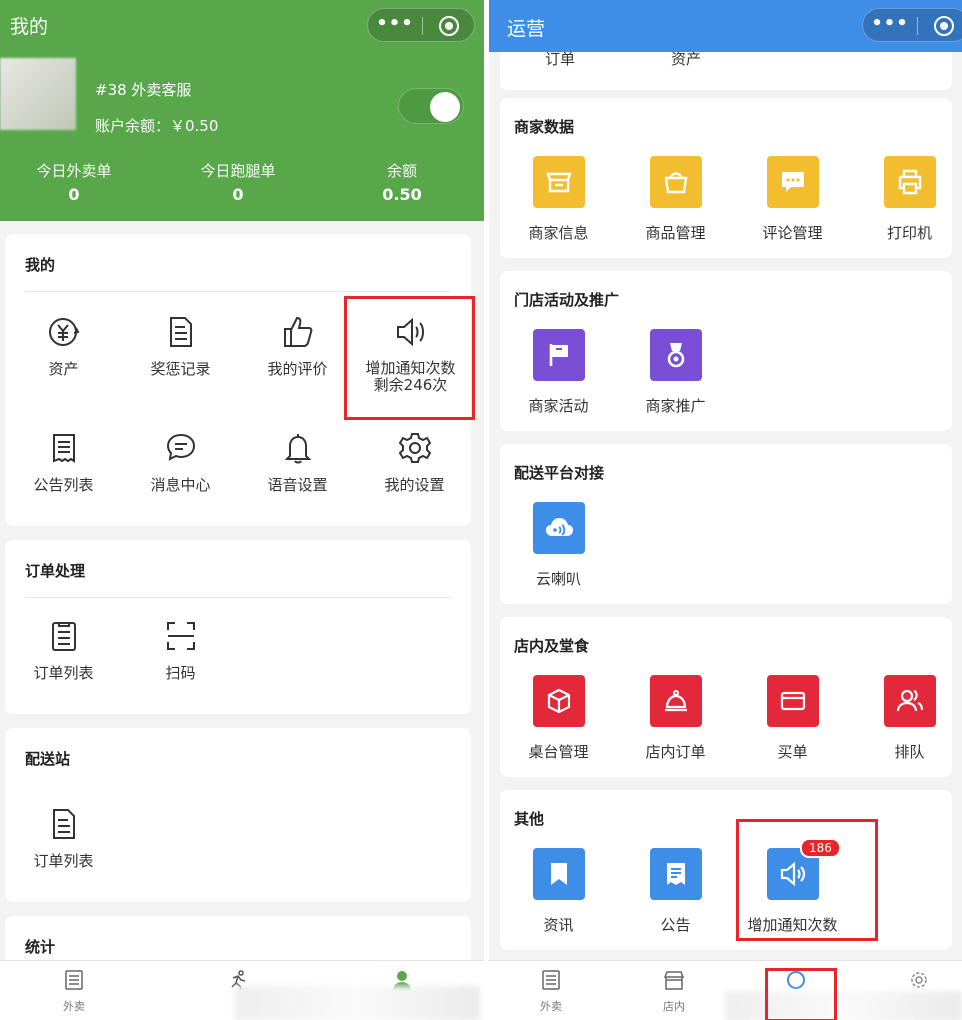  What do you see at coordinates (906, 199) in the screenshot?
I see `menu-printer: 打印机` at bounding box center [906, 199].